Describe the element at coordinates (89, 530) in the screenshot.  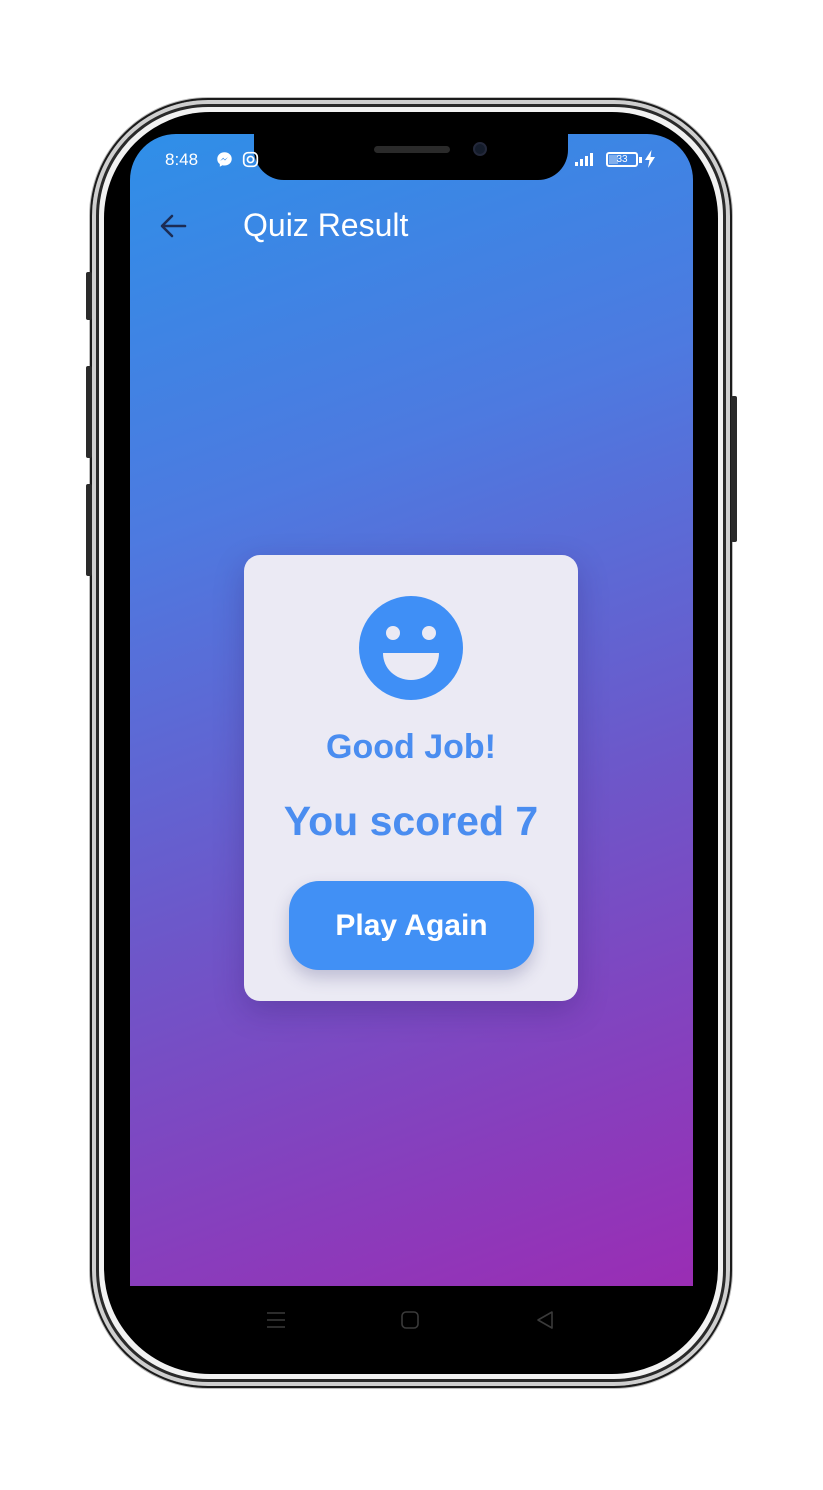
I see `volume-down-button` at that location.